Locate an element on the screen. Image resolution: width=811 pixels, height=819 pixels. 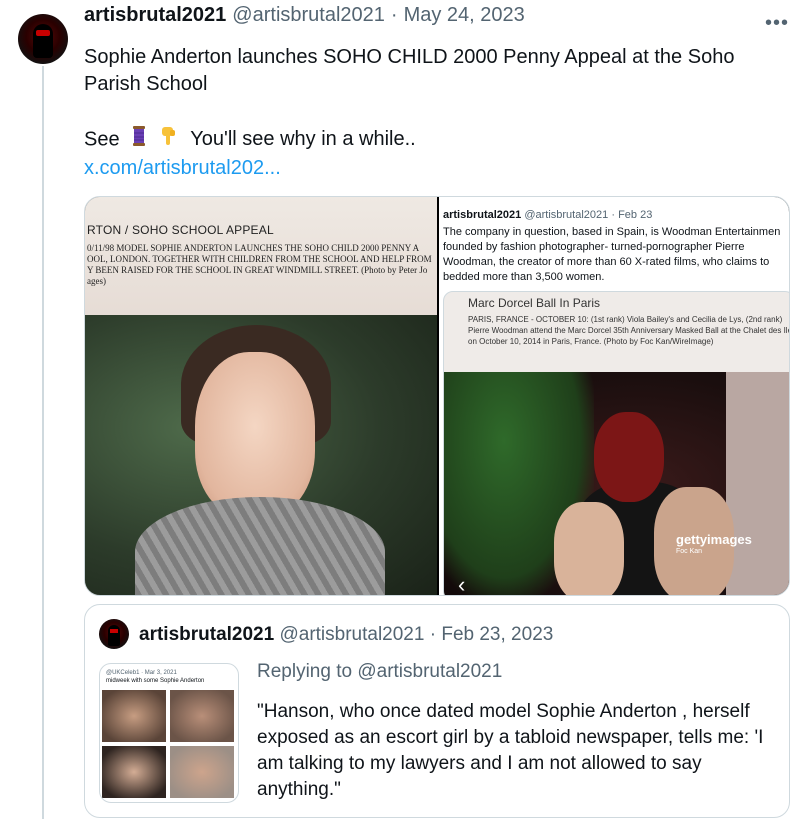
getty-credit: Foc Kan is located at coordinates (689, 551).